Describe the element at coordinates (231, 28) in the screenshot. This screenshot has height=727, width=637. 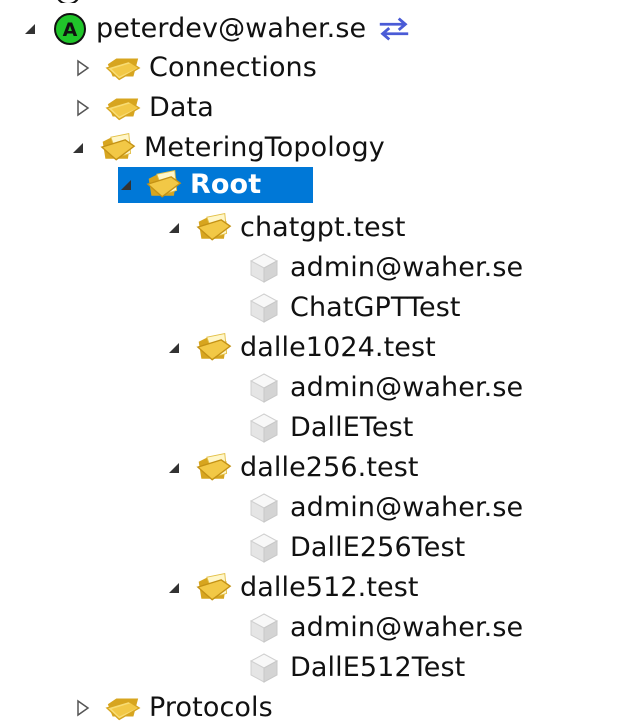
I see `tree-item-label: peterdev@waher.se` at that location.